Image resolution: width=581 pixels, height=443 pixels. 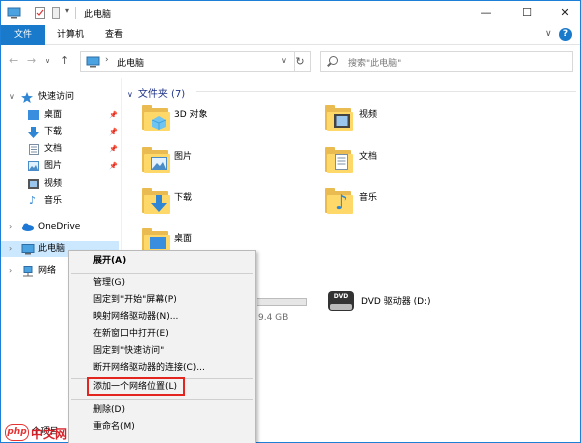 What do you see at coordinates (49, 434) in the screenshot?
I see `watermark-text: 中文网` at bounding box center [49, 434].